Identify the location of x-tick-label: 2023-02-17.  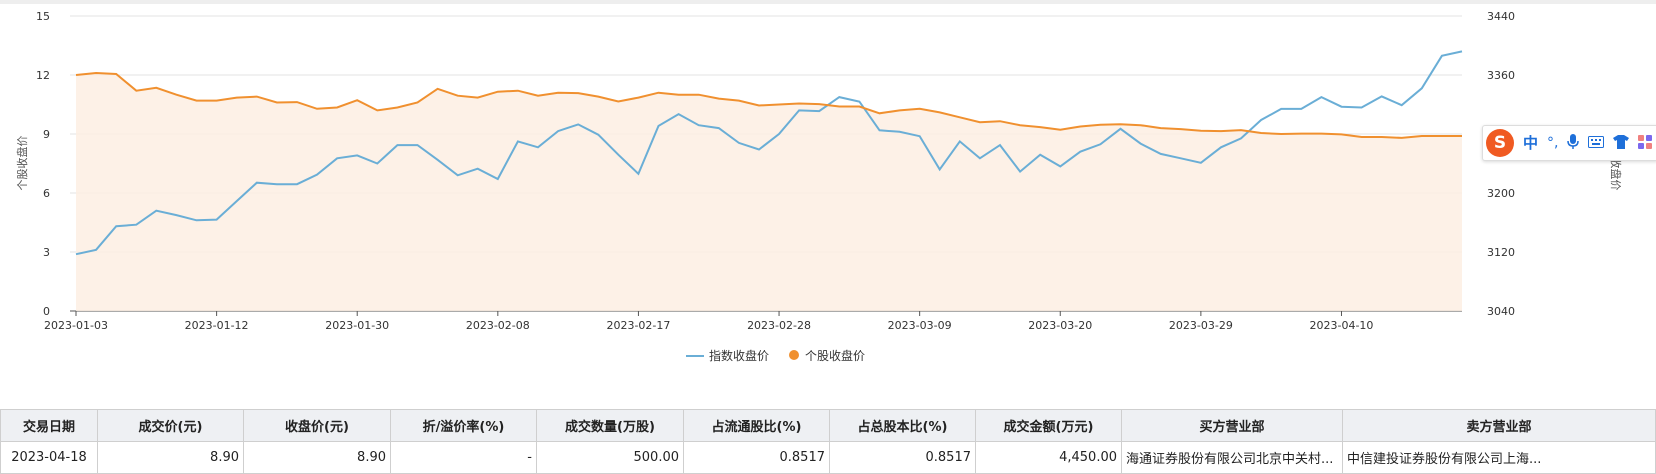
(638, 325).